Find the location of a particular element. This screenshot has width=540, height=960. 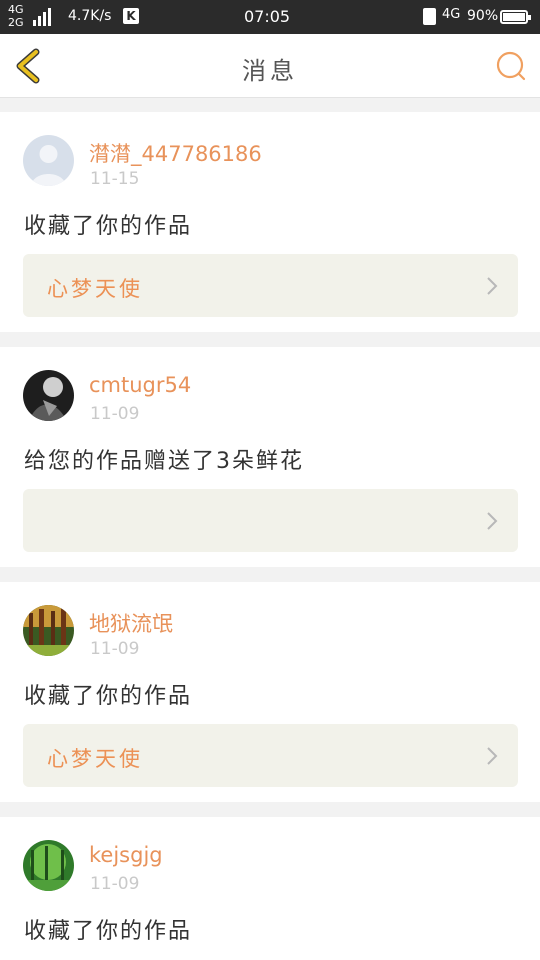

signal-icon is located at coordinates (45, 15).